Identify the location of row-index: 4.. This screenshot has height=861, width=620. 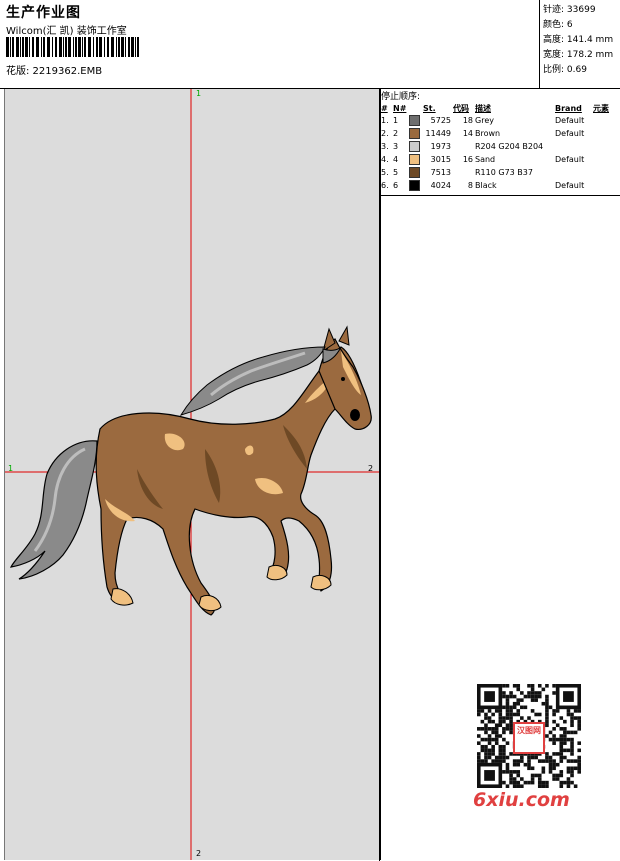
(385, 159).